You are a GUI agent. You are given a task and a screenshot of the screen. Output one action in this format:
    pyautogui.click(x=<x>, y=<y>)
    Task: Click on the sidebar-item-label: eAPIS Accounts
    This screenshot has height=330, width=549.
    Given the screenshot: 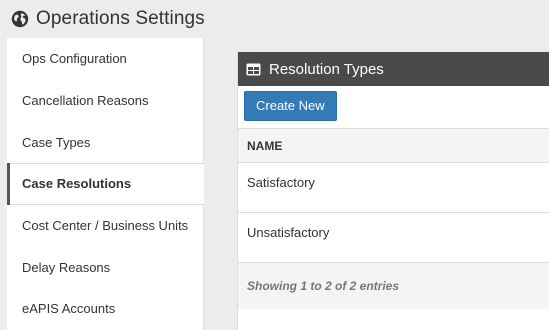 What is the action you would take?
    pyautogui.click(x=69, y=309)
    